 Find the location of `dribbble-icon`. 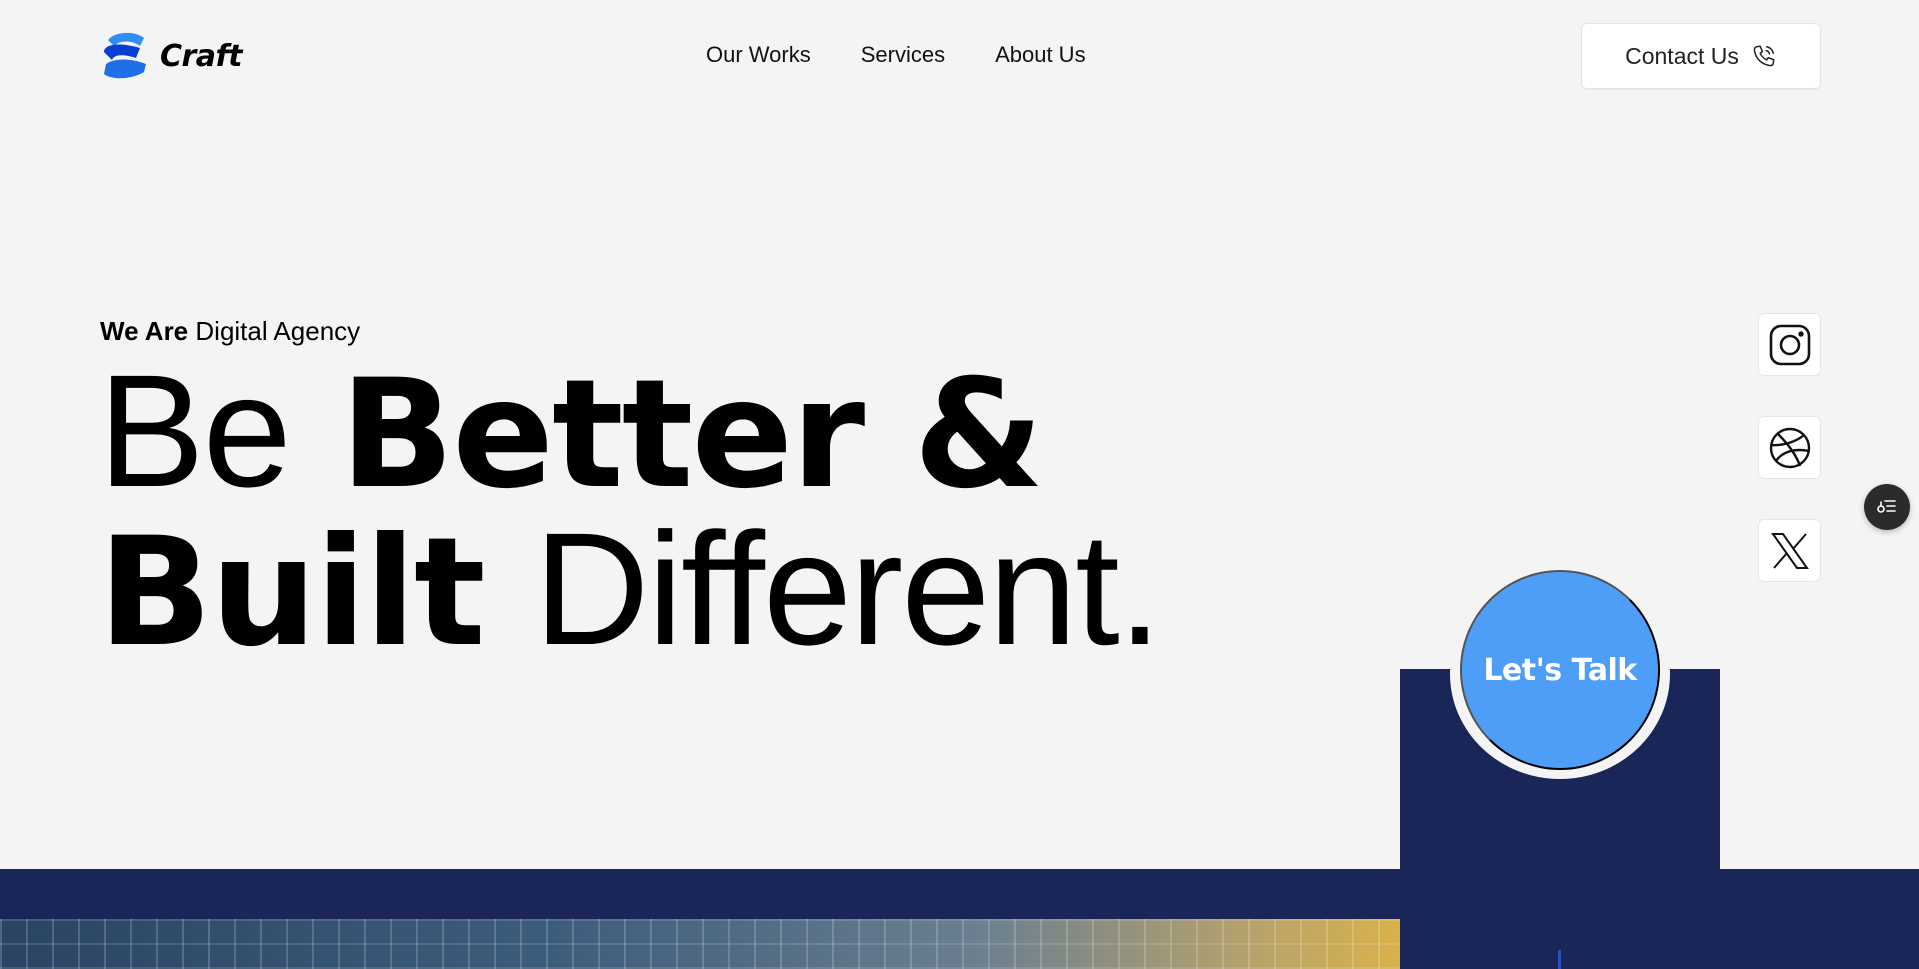

dribbble-icon is located at coordinates (1789, 447).